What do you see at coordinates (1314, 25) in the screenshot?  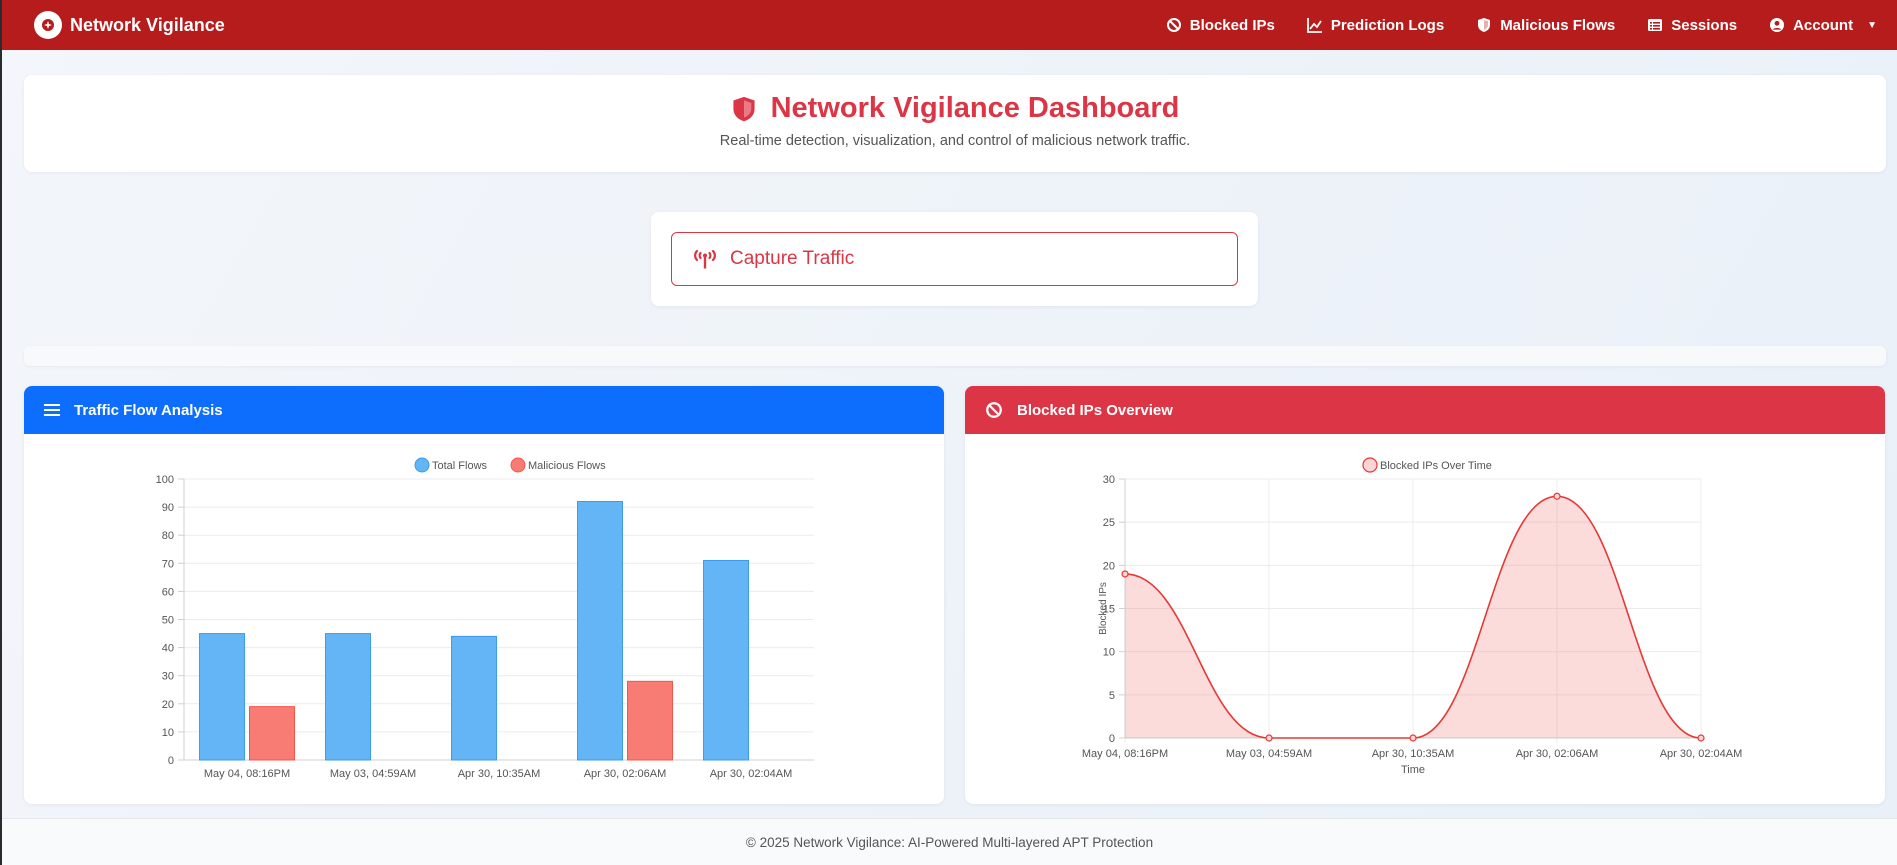 I see `chart-line-icon` at bounding box center [1314, 25].